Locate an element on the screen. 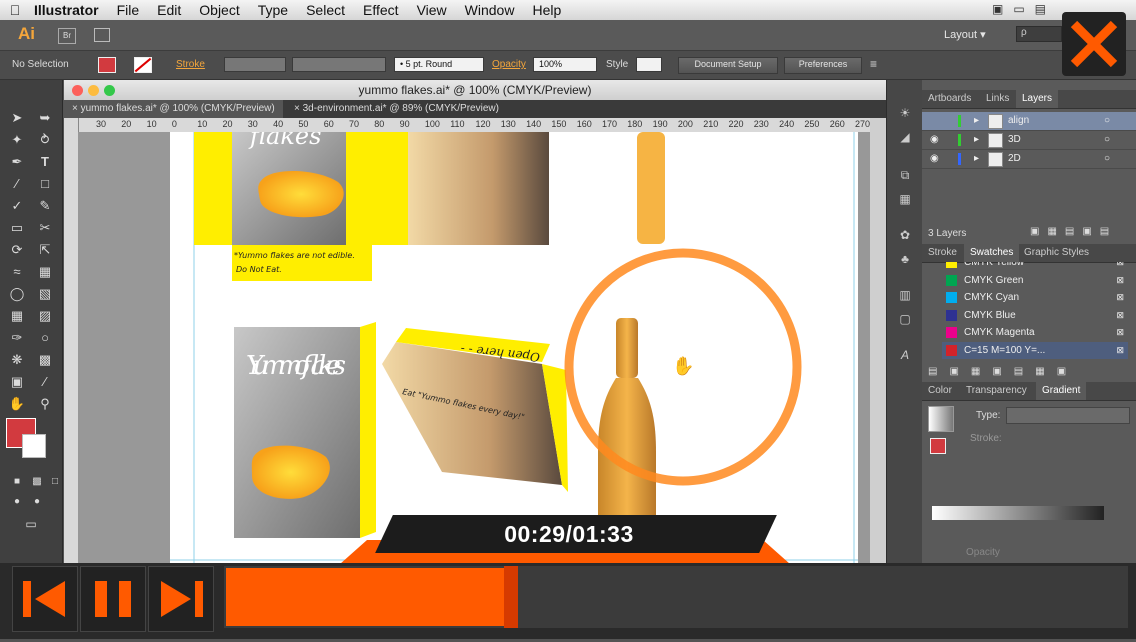 Image resolution: width=1136 pixels, height=642 pixels. pause-button is located at coordinates (113, 599).